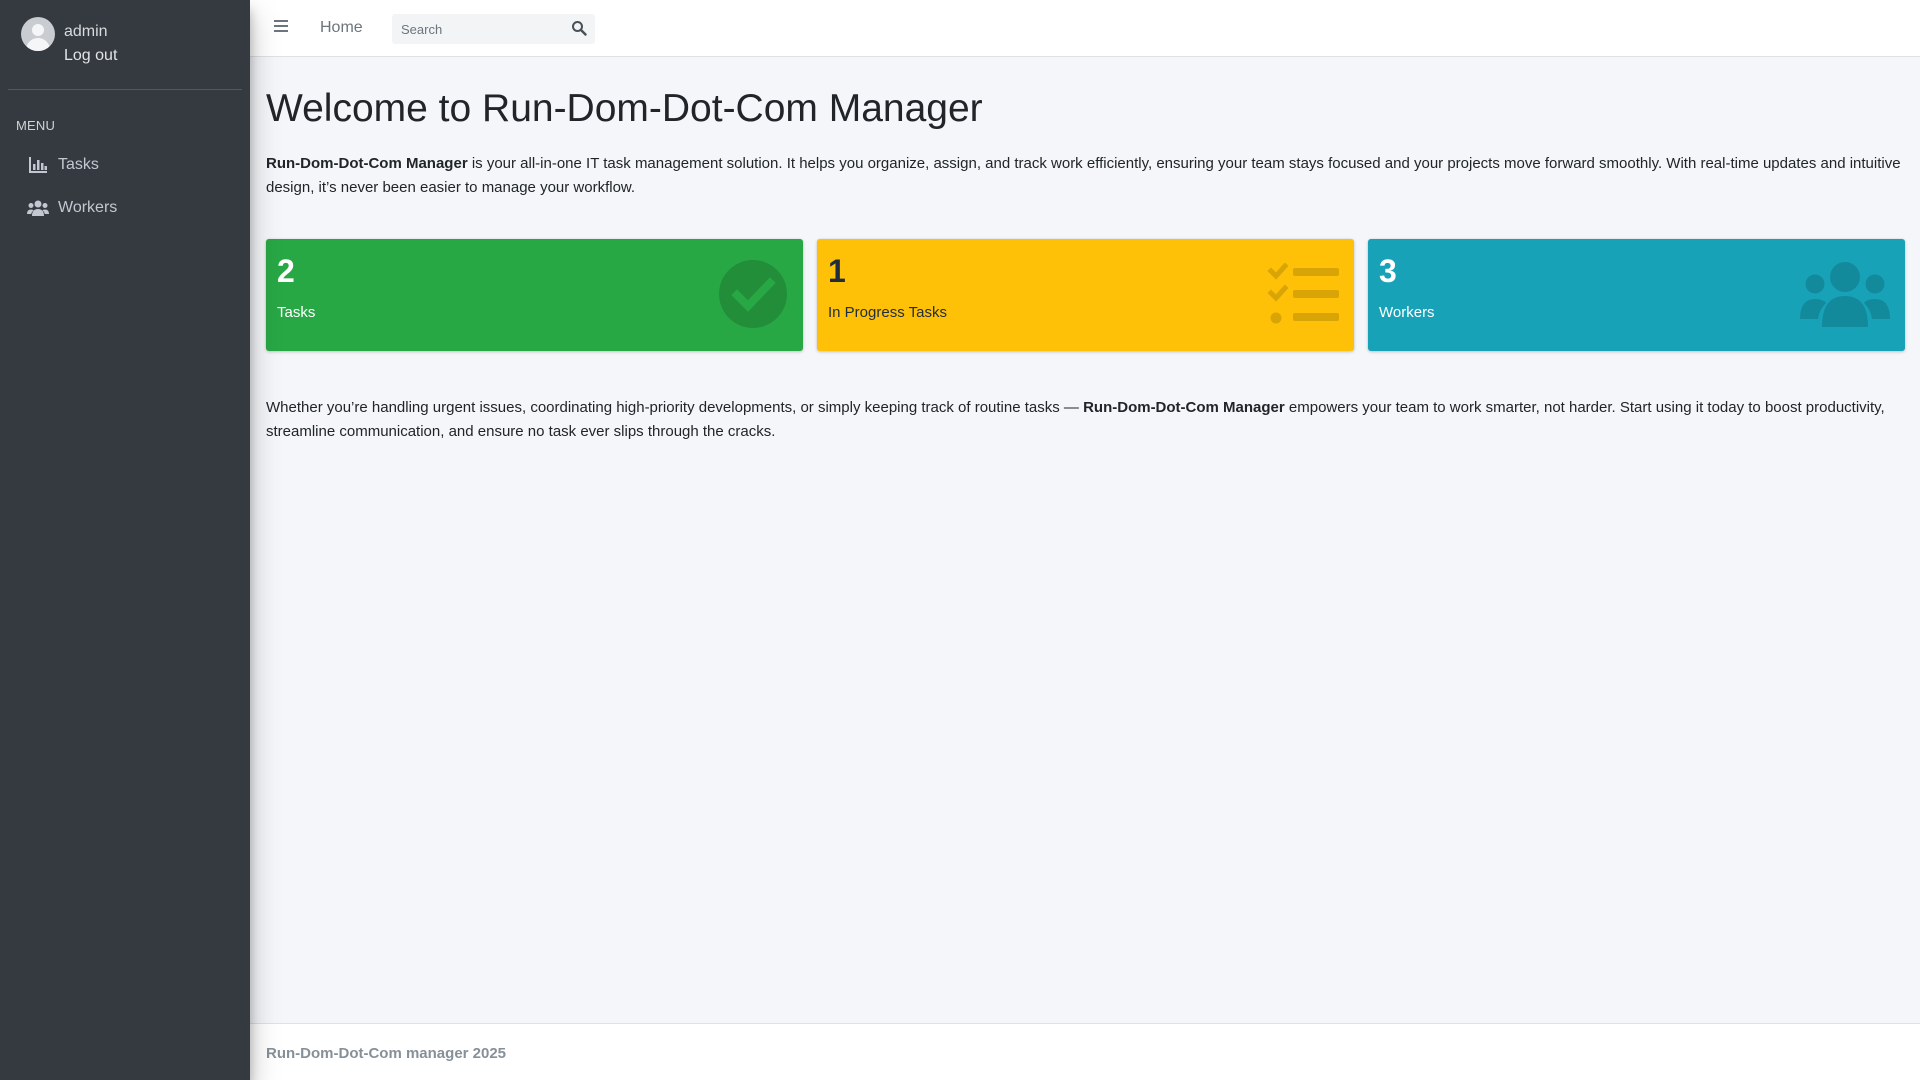 Image resolution: width=1920 pixels, height=1080 pixels. What do you see at coordinates (837, 271) in the screenshot?
I see `stat-count: 1` at bounding box center [837, 271].